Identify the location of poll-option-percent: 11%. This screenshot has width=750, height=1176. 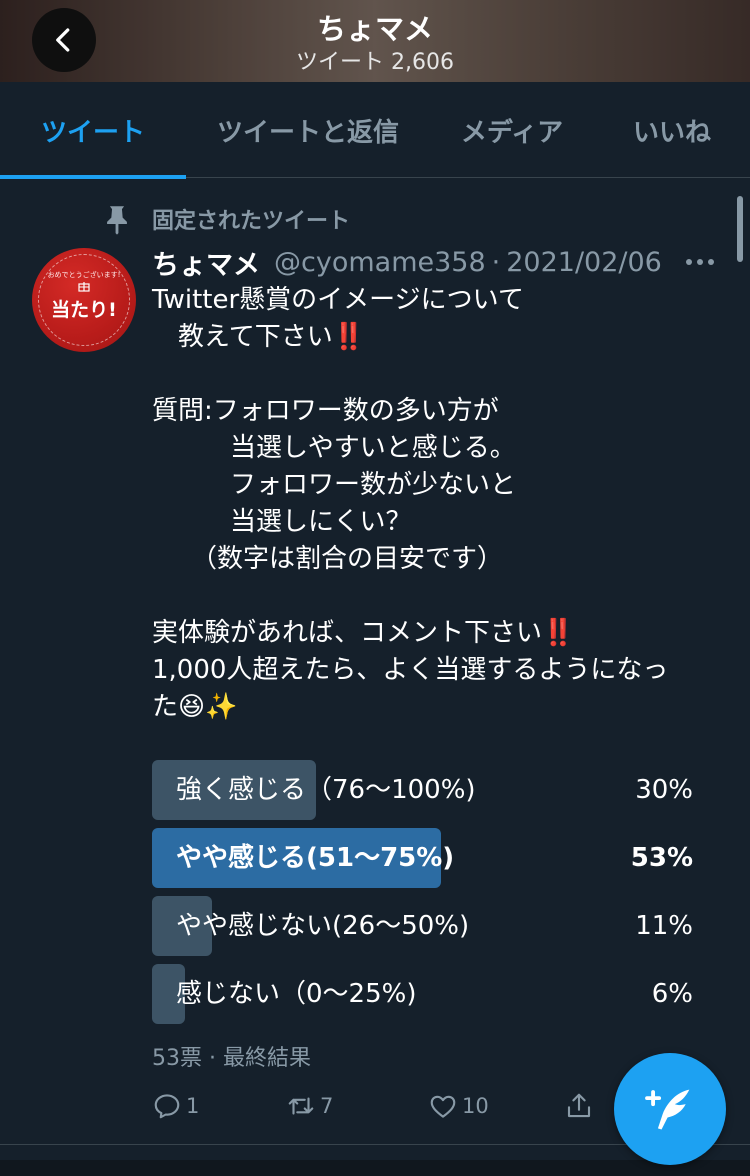
(664, 926).